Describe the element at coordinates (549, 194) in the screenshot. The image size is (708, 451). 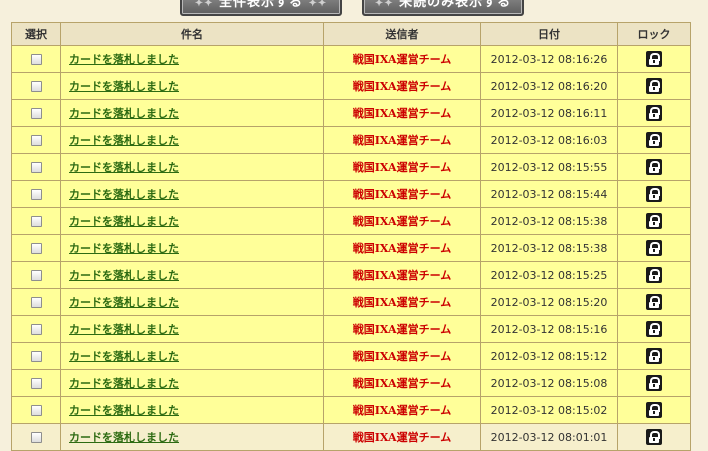
I see `date-cell: 2012-03-12 08:15:44` at that location.